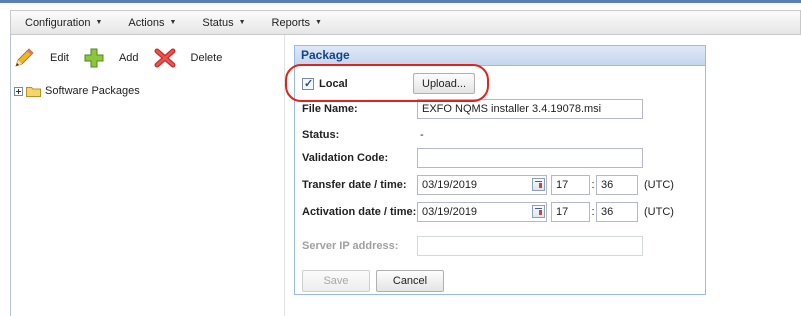  What do you see at coordinates (128, 58) in the screenshot?
I see `add-button-label: Add` at bounding box center [128, 58].